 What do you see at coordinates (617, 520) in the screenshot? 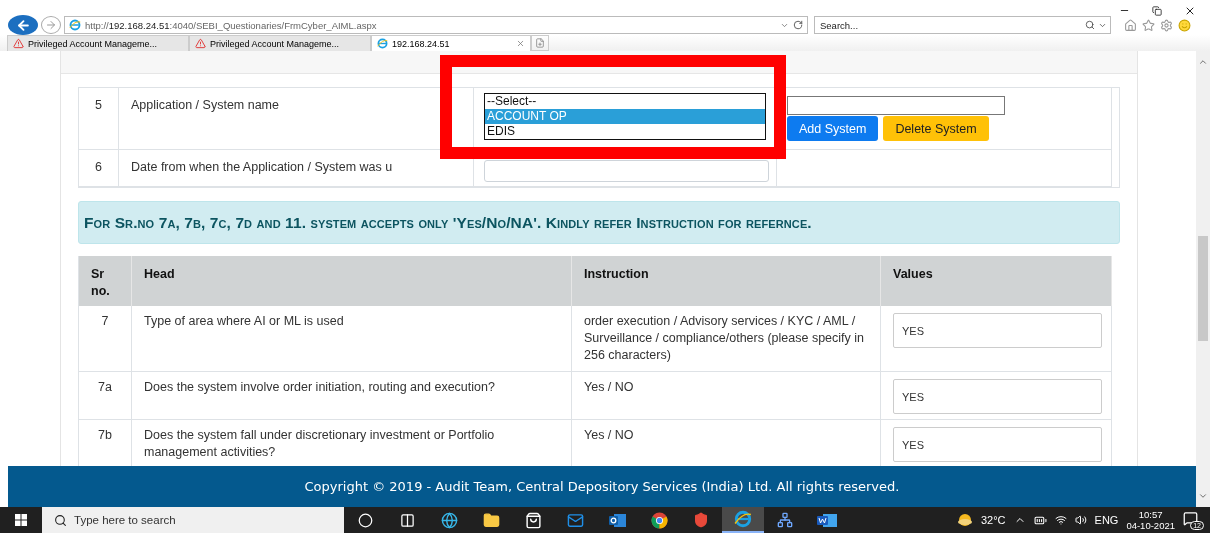
I see `outlook-icon` at bounding box center [617, 520].